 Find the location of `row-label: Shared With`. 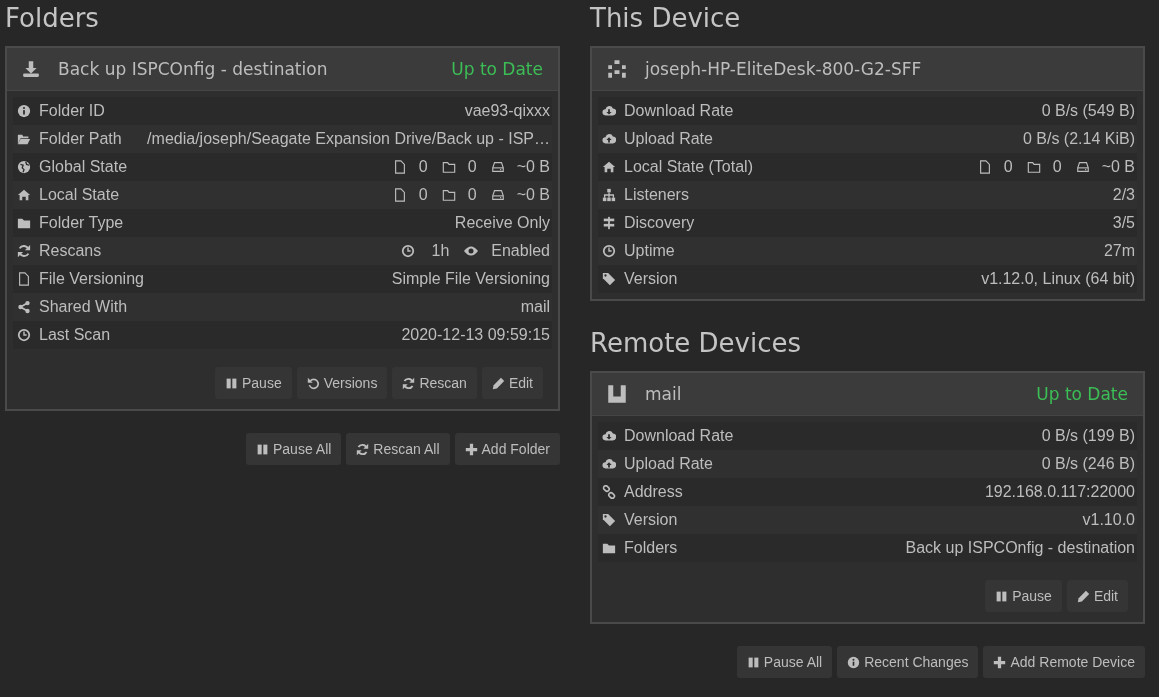

row-label: Shared With is located at coordinates (83, 307).